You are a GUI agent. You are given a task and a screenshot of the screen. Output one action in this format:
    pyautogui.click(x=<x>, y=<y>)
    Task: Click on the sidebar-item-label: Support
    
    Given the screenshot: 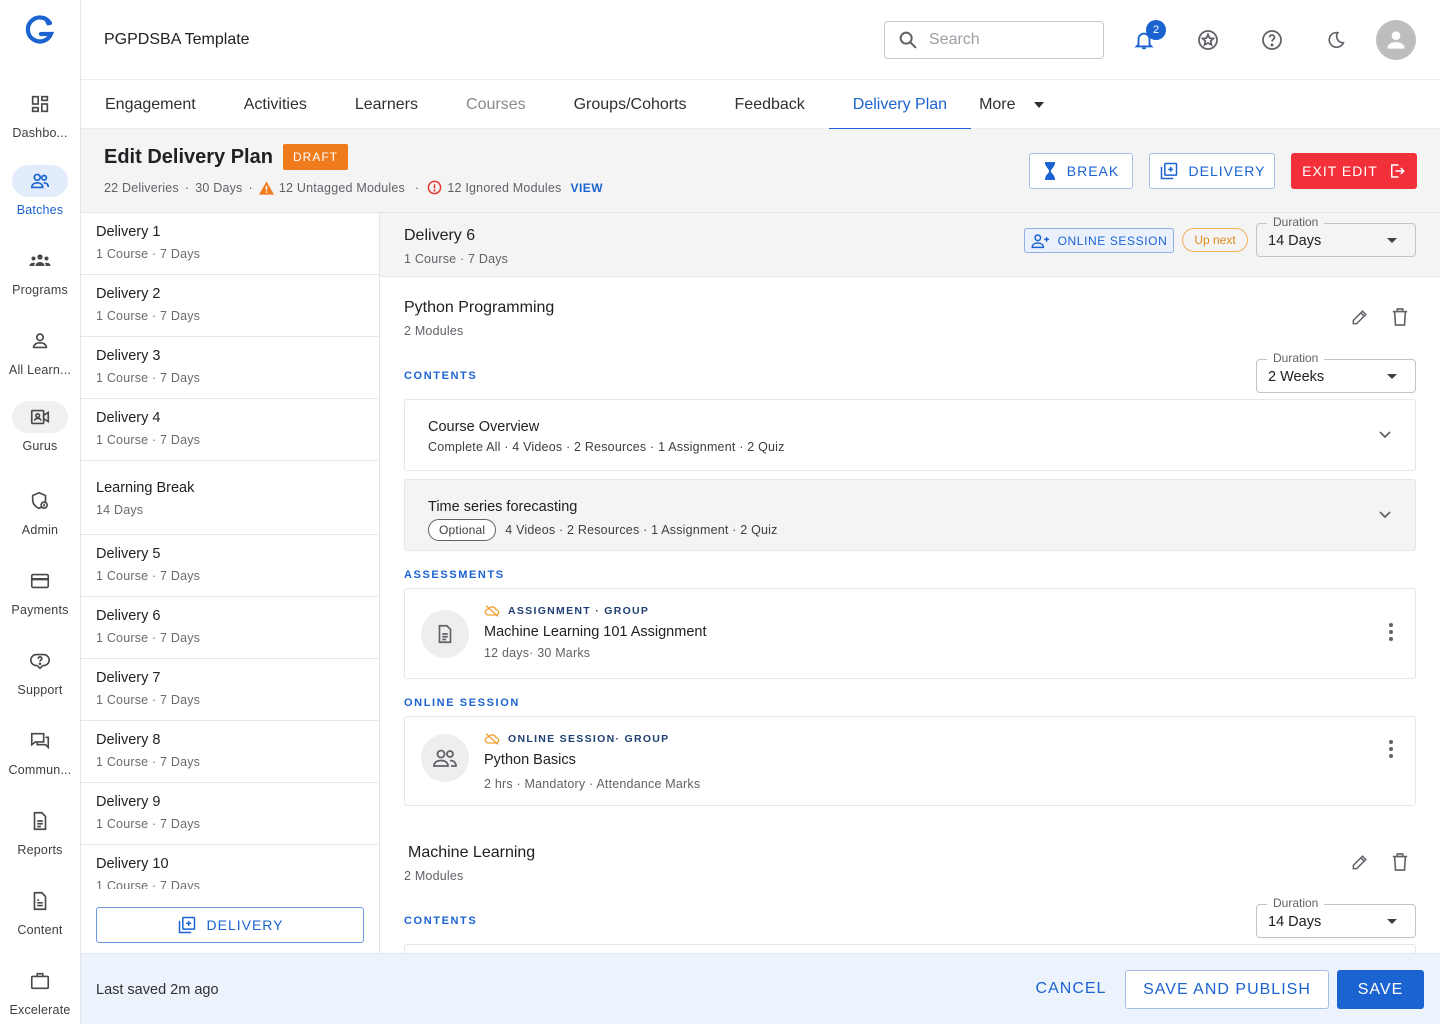 What is the action you would take?
    pyautogui.click(x=40, y=690)
    